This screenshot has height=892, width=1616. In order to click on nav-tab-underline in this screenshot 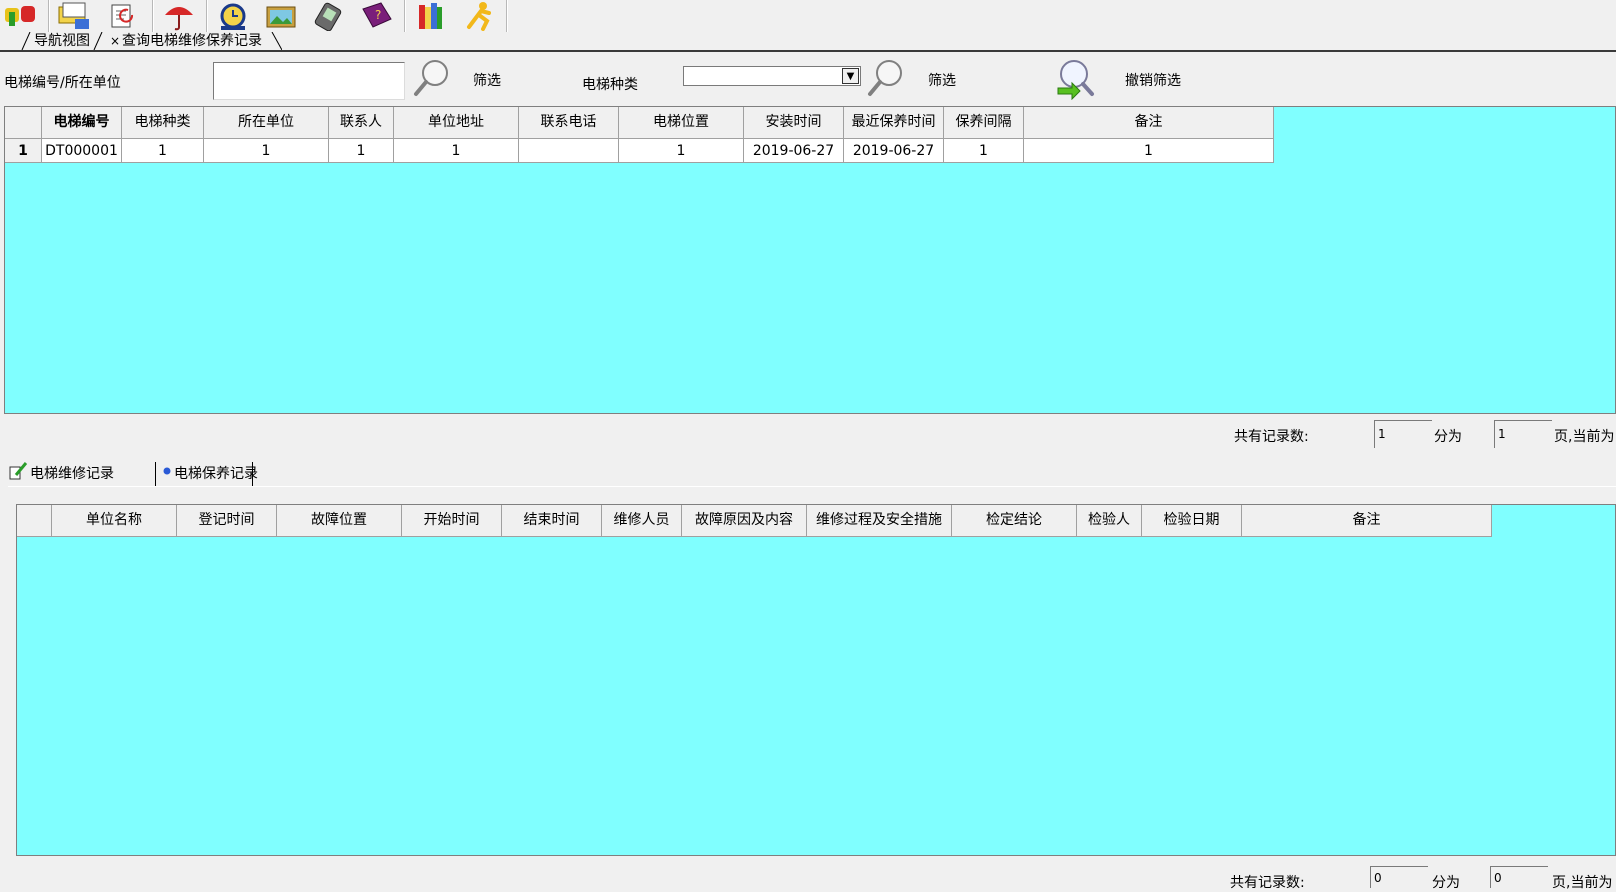, I will do `click(808, 51)`.